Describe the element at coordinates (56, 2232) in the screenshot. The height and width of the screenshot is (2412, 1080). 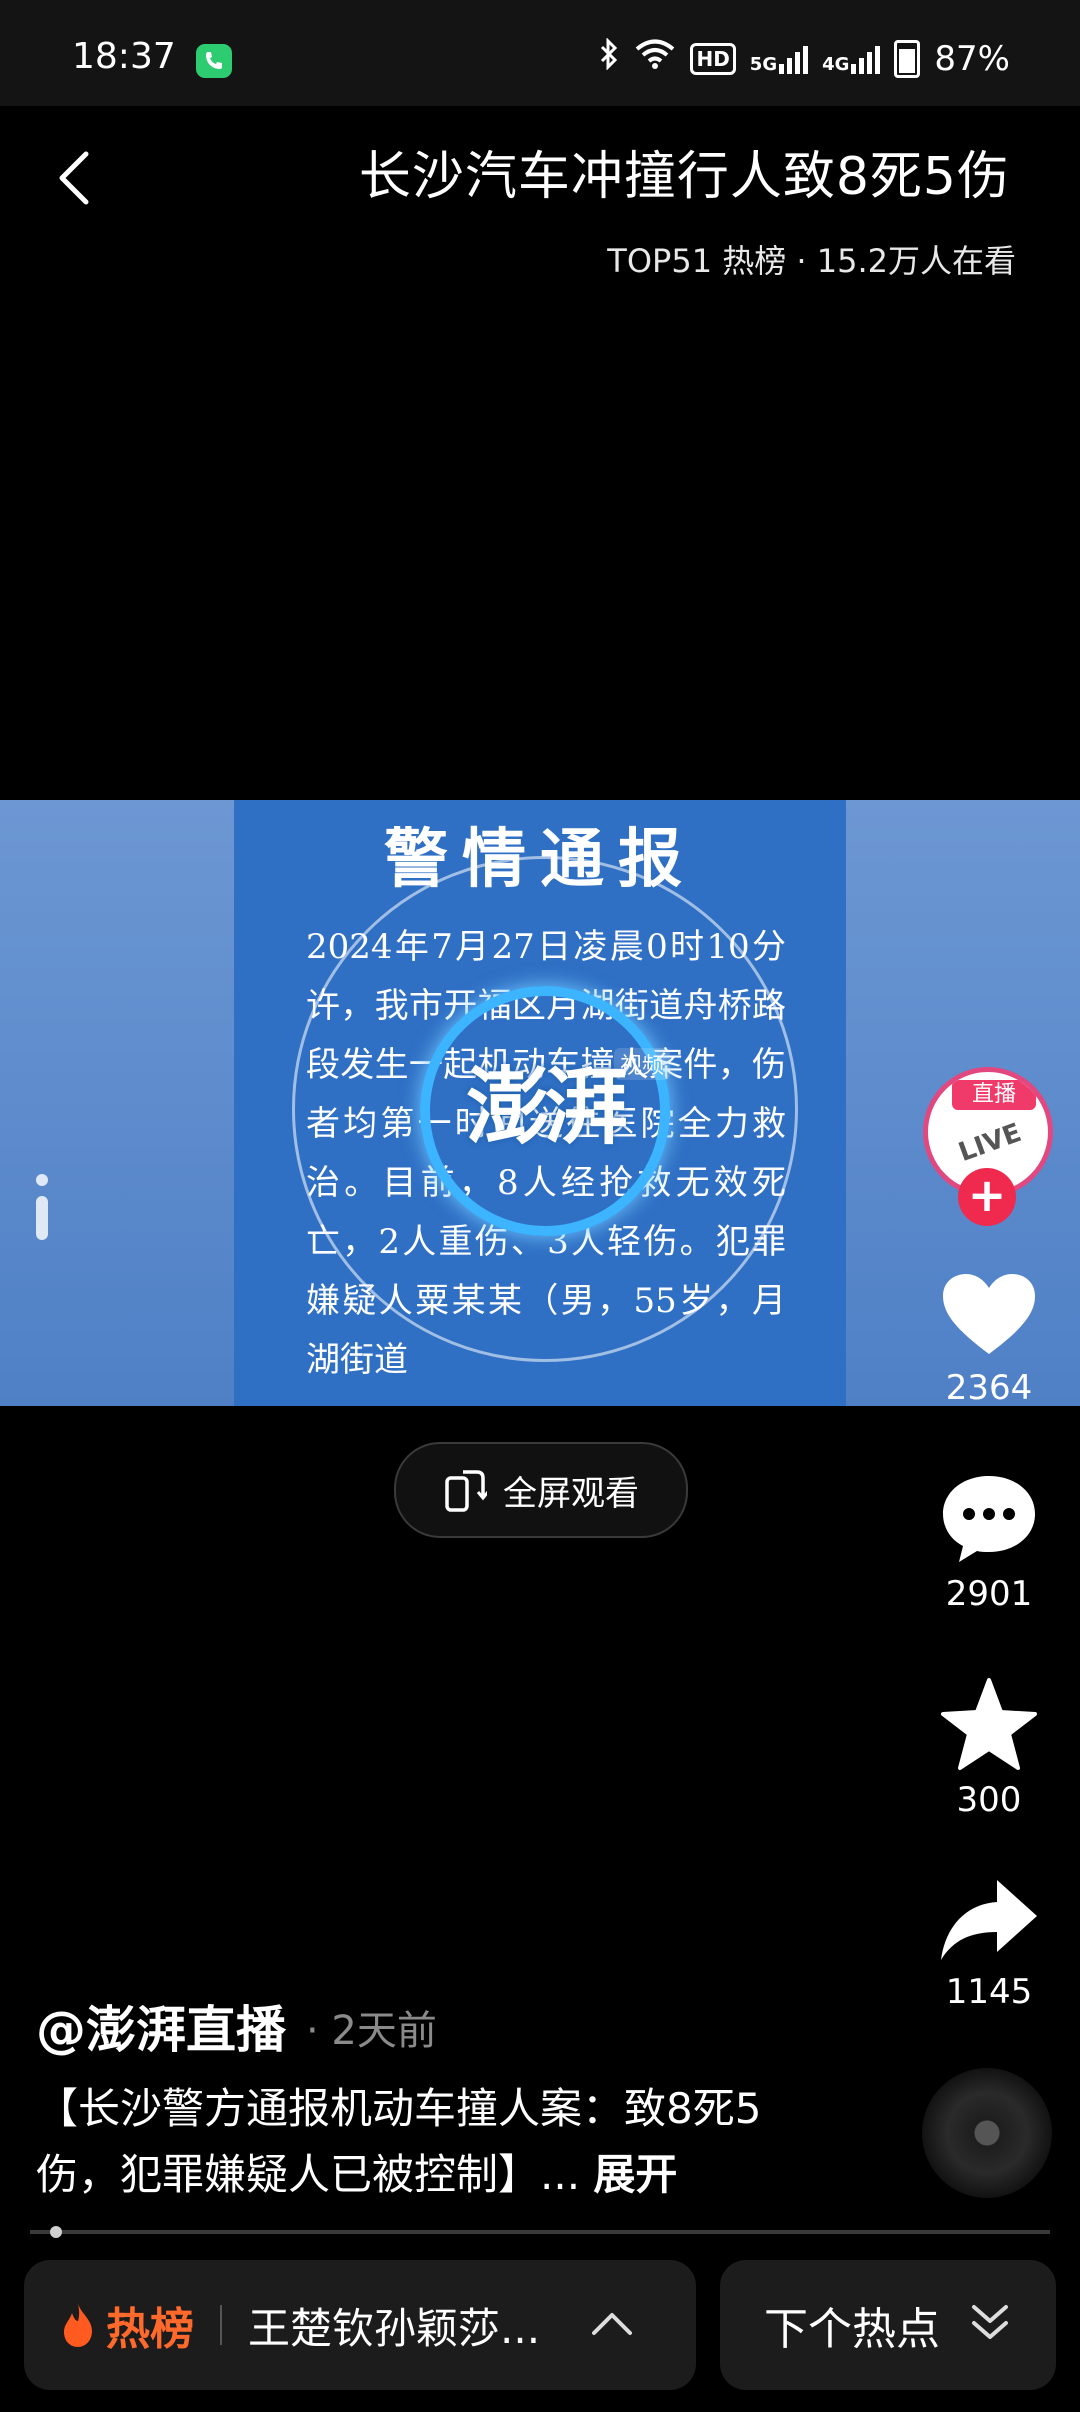
I see `progress-handle` at that location.